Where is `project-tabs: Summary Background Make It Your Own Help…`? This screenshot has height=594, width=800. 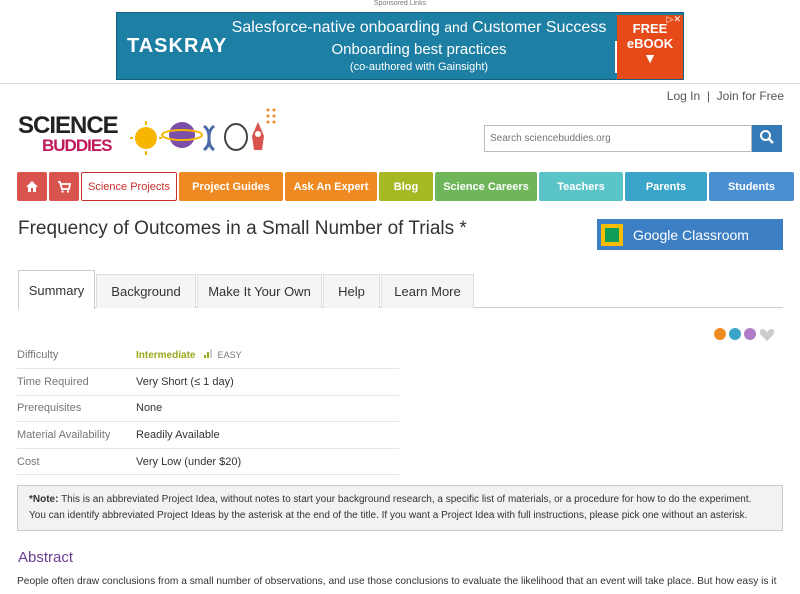 project-tabs: Summary Background Make It Your Own Help… is located at coordinates (400, 289).